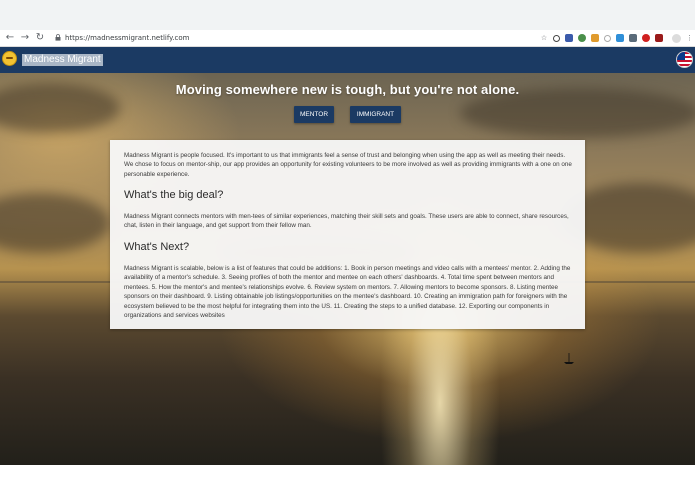 The width and height of the screenshot is (695, 494). I want to click on extension-grey-circle-icon, so click(607, 38).